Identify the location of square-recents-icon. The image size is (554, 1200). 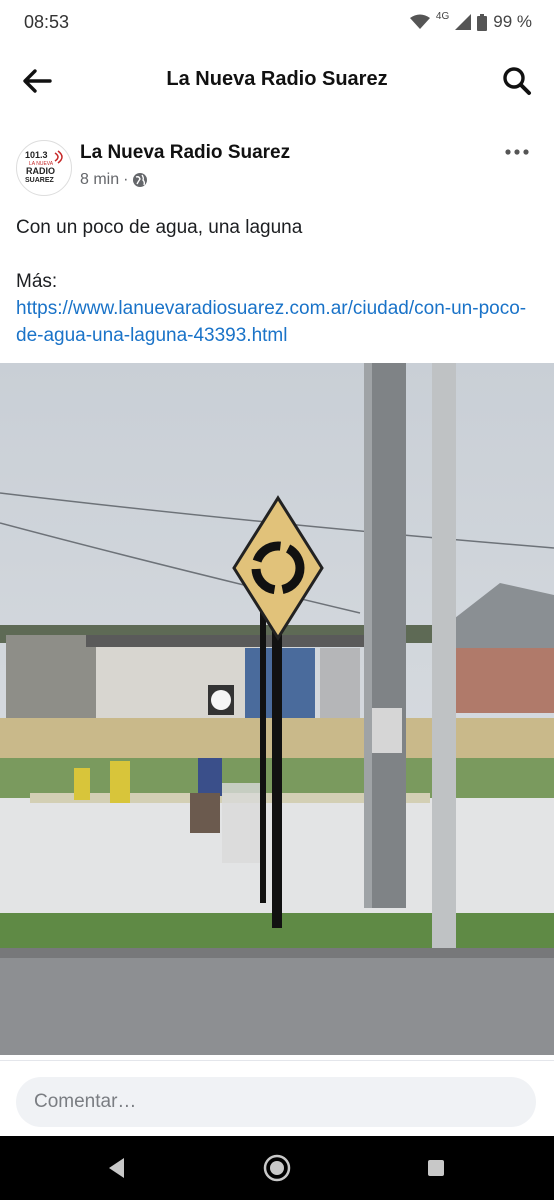
(436, 1168).